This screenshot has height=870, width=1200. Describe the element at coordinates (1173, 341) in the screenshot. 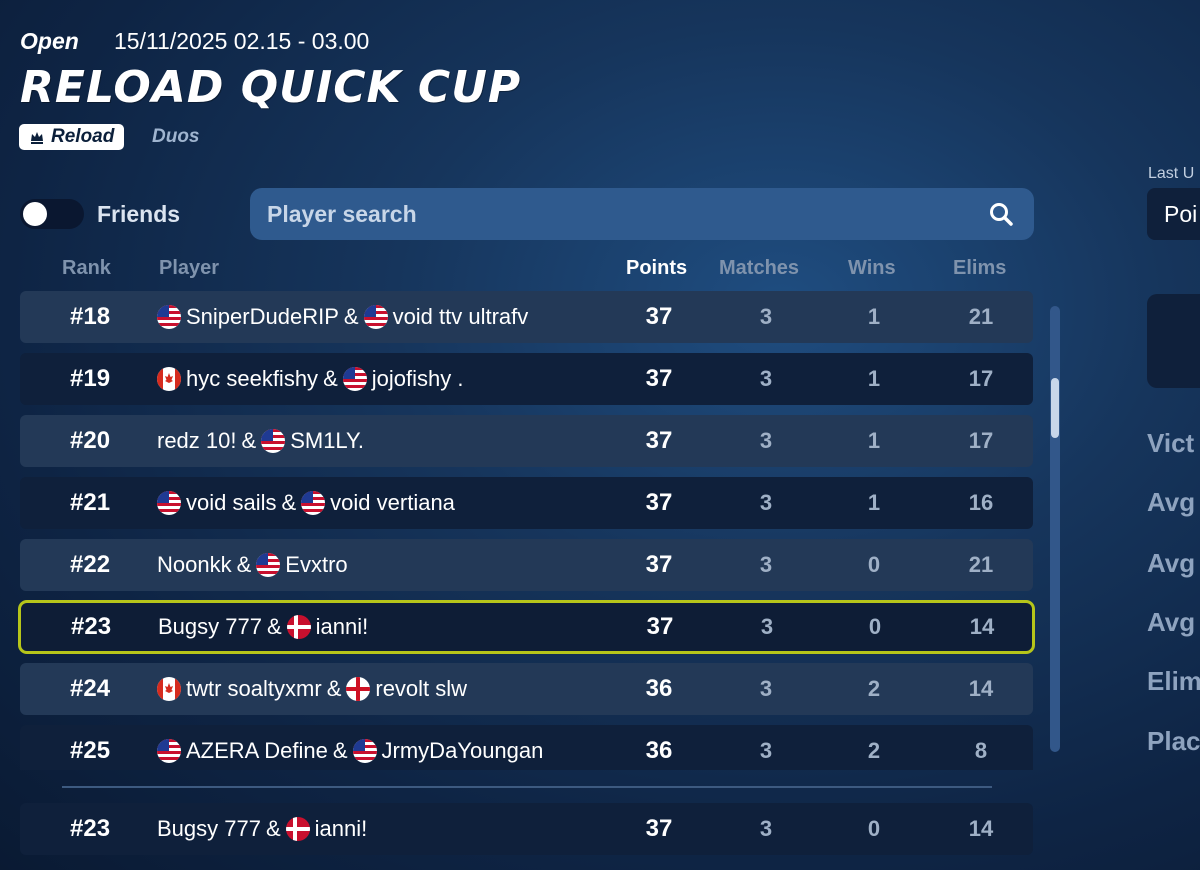

I see `player-card` at that location.